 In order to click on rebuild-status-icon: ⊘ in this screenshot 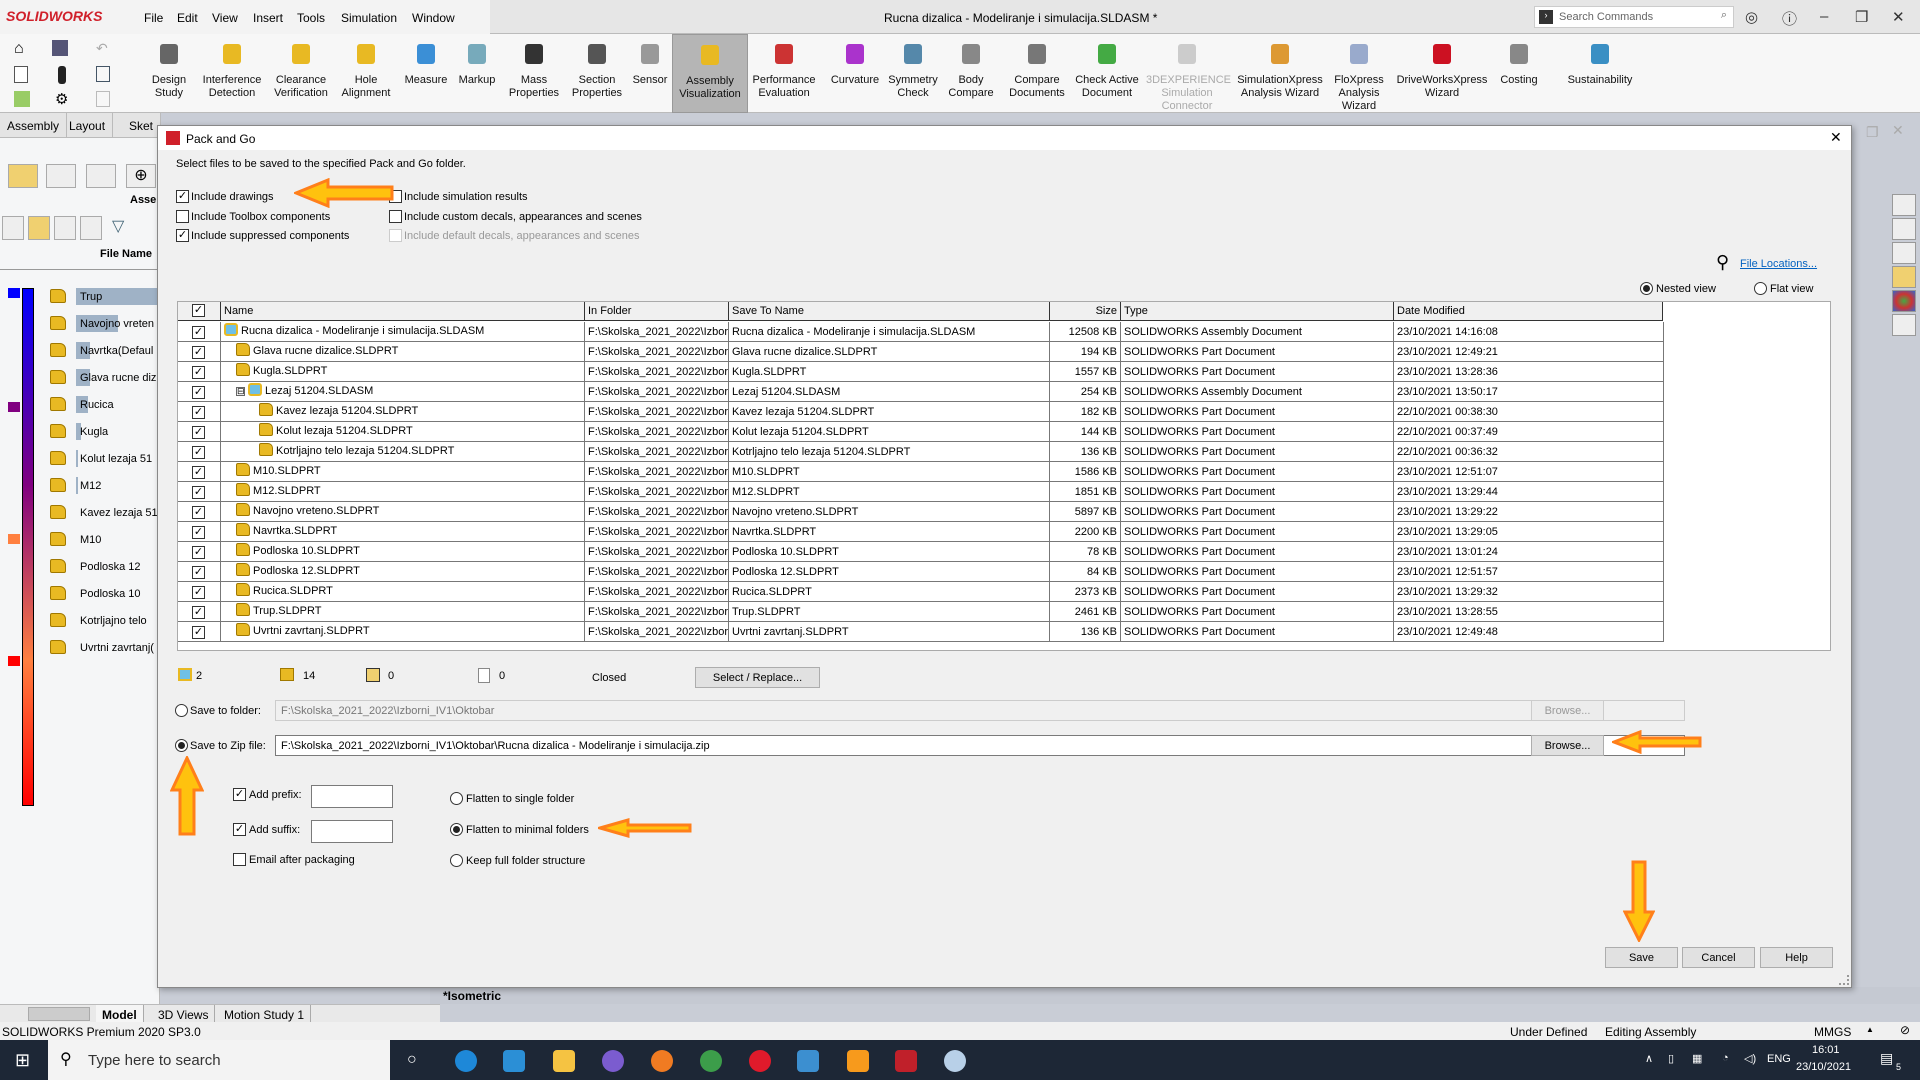, I will do `click(1905, 1030)`.